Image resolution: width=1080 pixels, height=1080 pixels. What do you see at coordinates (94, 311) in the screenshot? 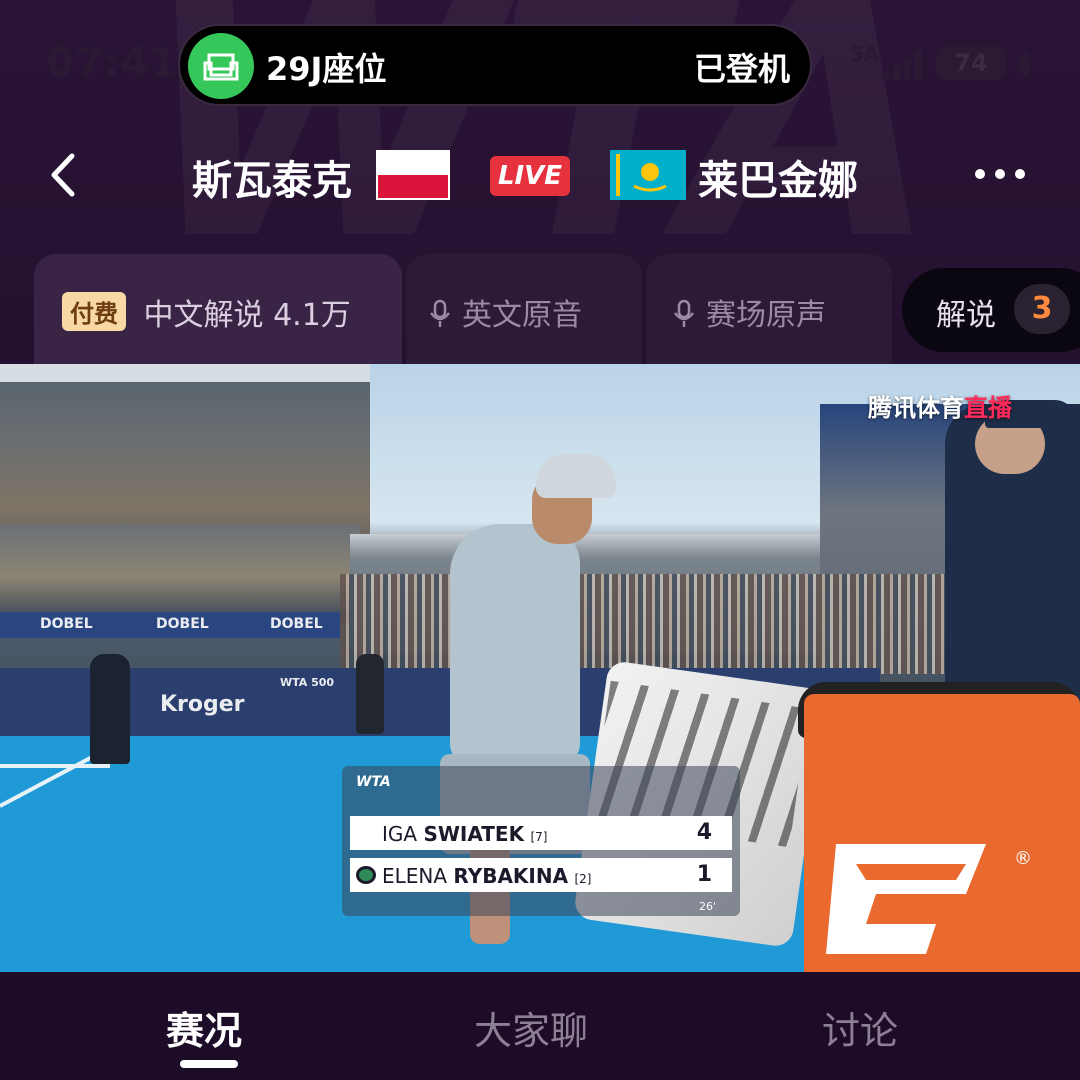
I see `paid-badge: 付费` at bounding box center [94, 311].